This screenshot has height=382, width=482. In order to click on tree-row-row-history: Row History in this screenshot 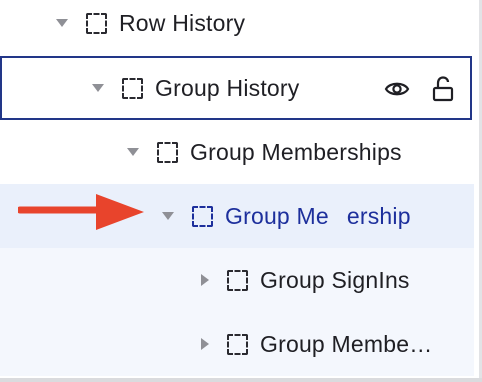, I will do `click(237, 27)`.